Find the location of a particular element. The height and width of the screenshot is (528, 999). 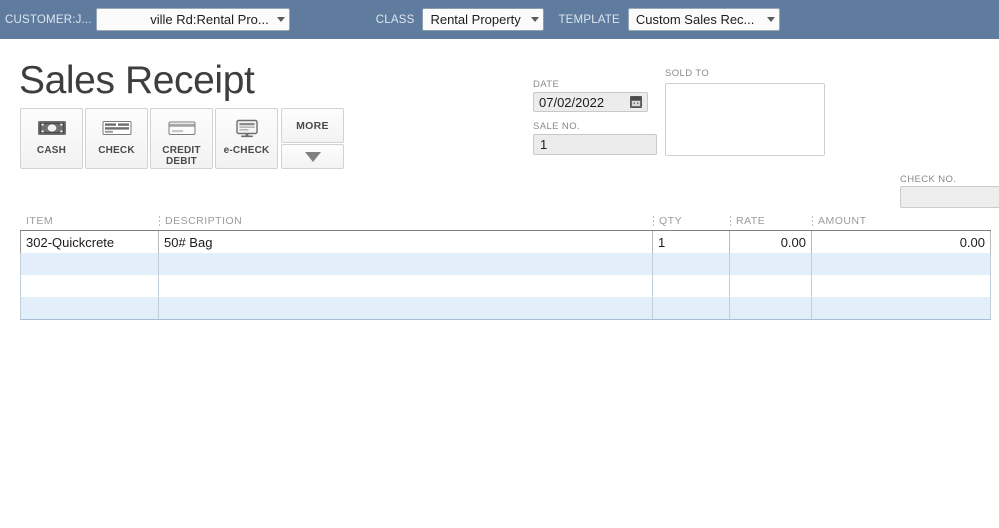

table-row: 302-Quickcrete 50# Bag 1 0.00 0.00 is located at coordinates (505, 242).